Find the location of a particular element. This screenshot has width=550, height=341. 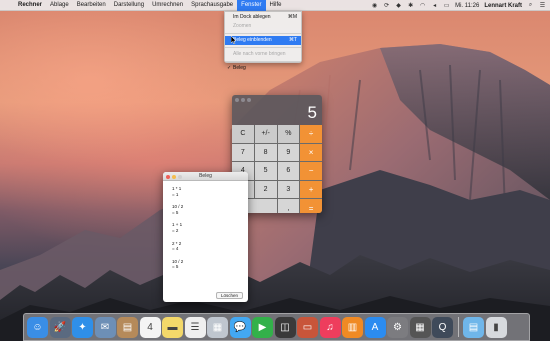

menu-sprachausgabe: Sprachausgabe is located at coordinates (212, 5).